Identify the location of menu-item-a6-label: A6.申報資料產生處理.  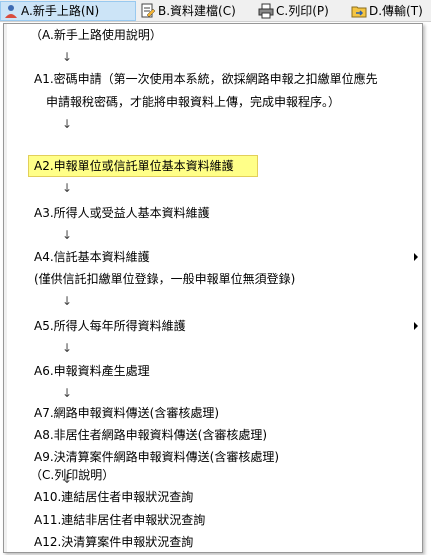
(92, 371).